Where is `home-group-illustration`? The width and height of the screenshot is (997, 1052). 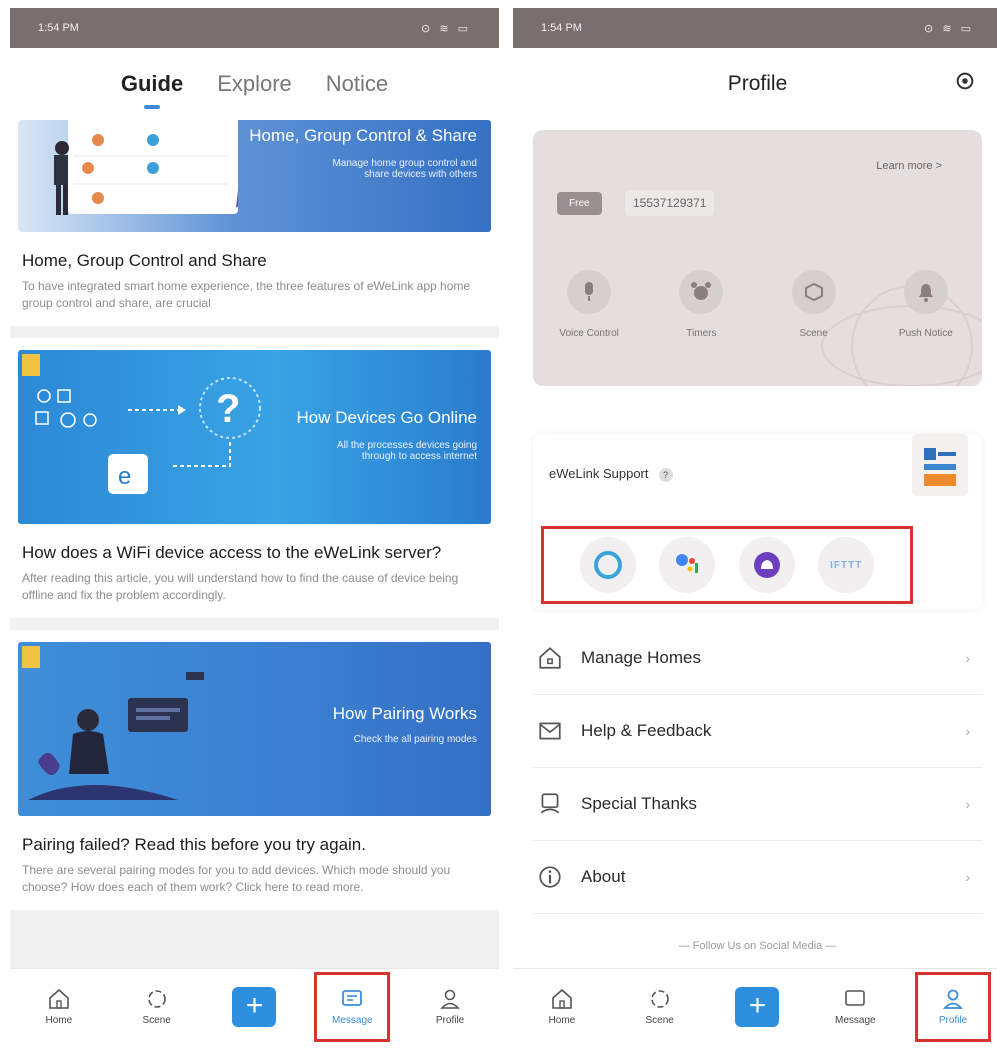 home-group-illustration is located at coordinates (146, 167).